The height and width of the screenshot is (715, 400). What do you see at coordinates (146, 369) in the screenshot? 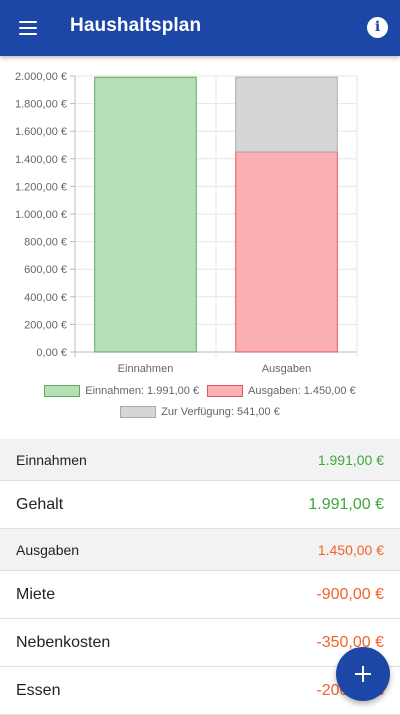
I see `x-tick-label: Einnahmen` at bounding box center [146, 369].